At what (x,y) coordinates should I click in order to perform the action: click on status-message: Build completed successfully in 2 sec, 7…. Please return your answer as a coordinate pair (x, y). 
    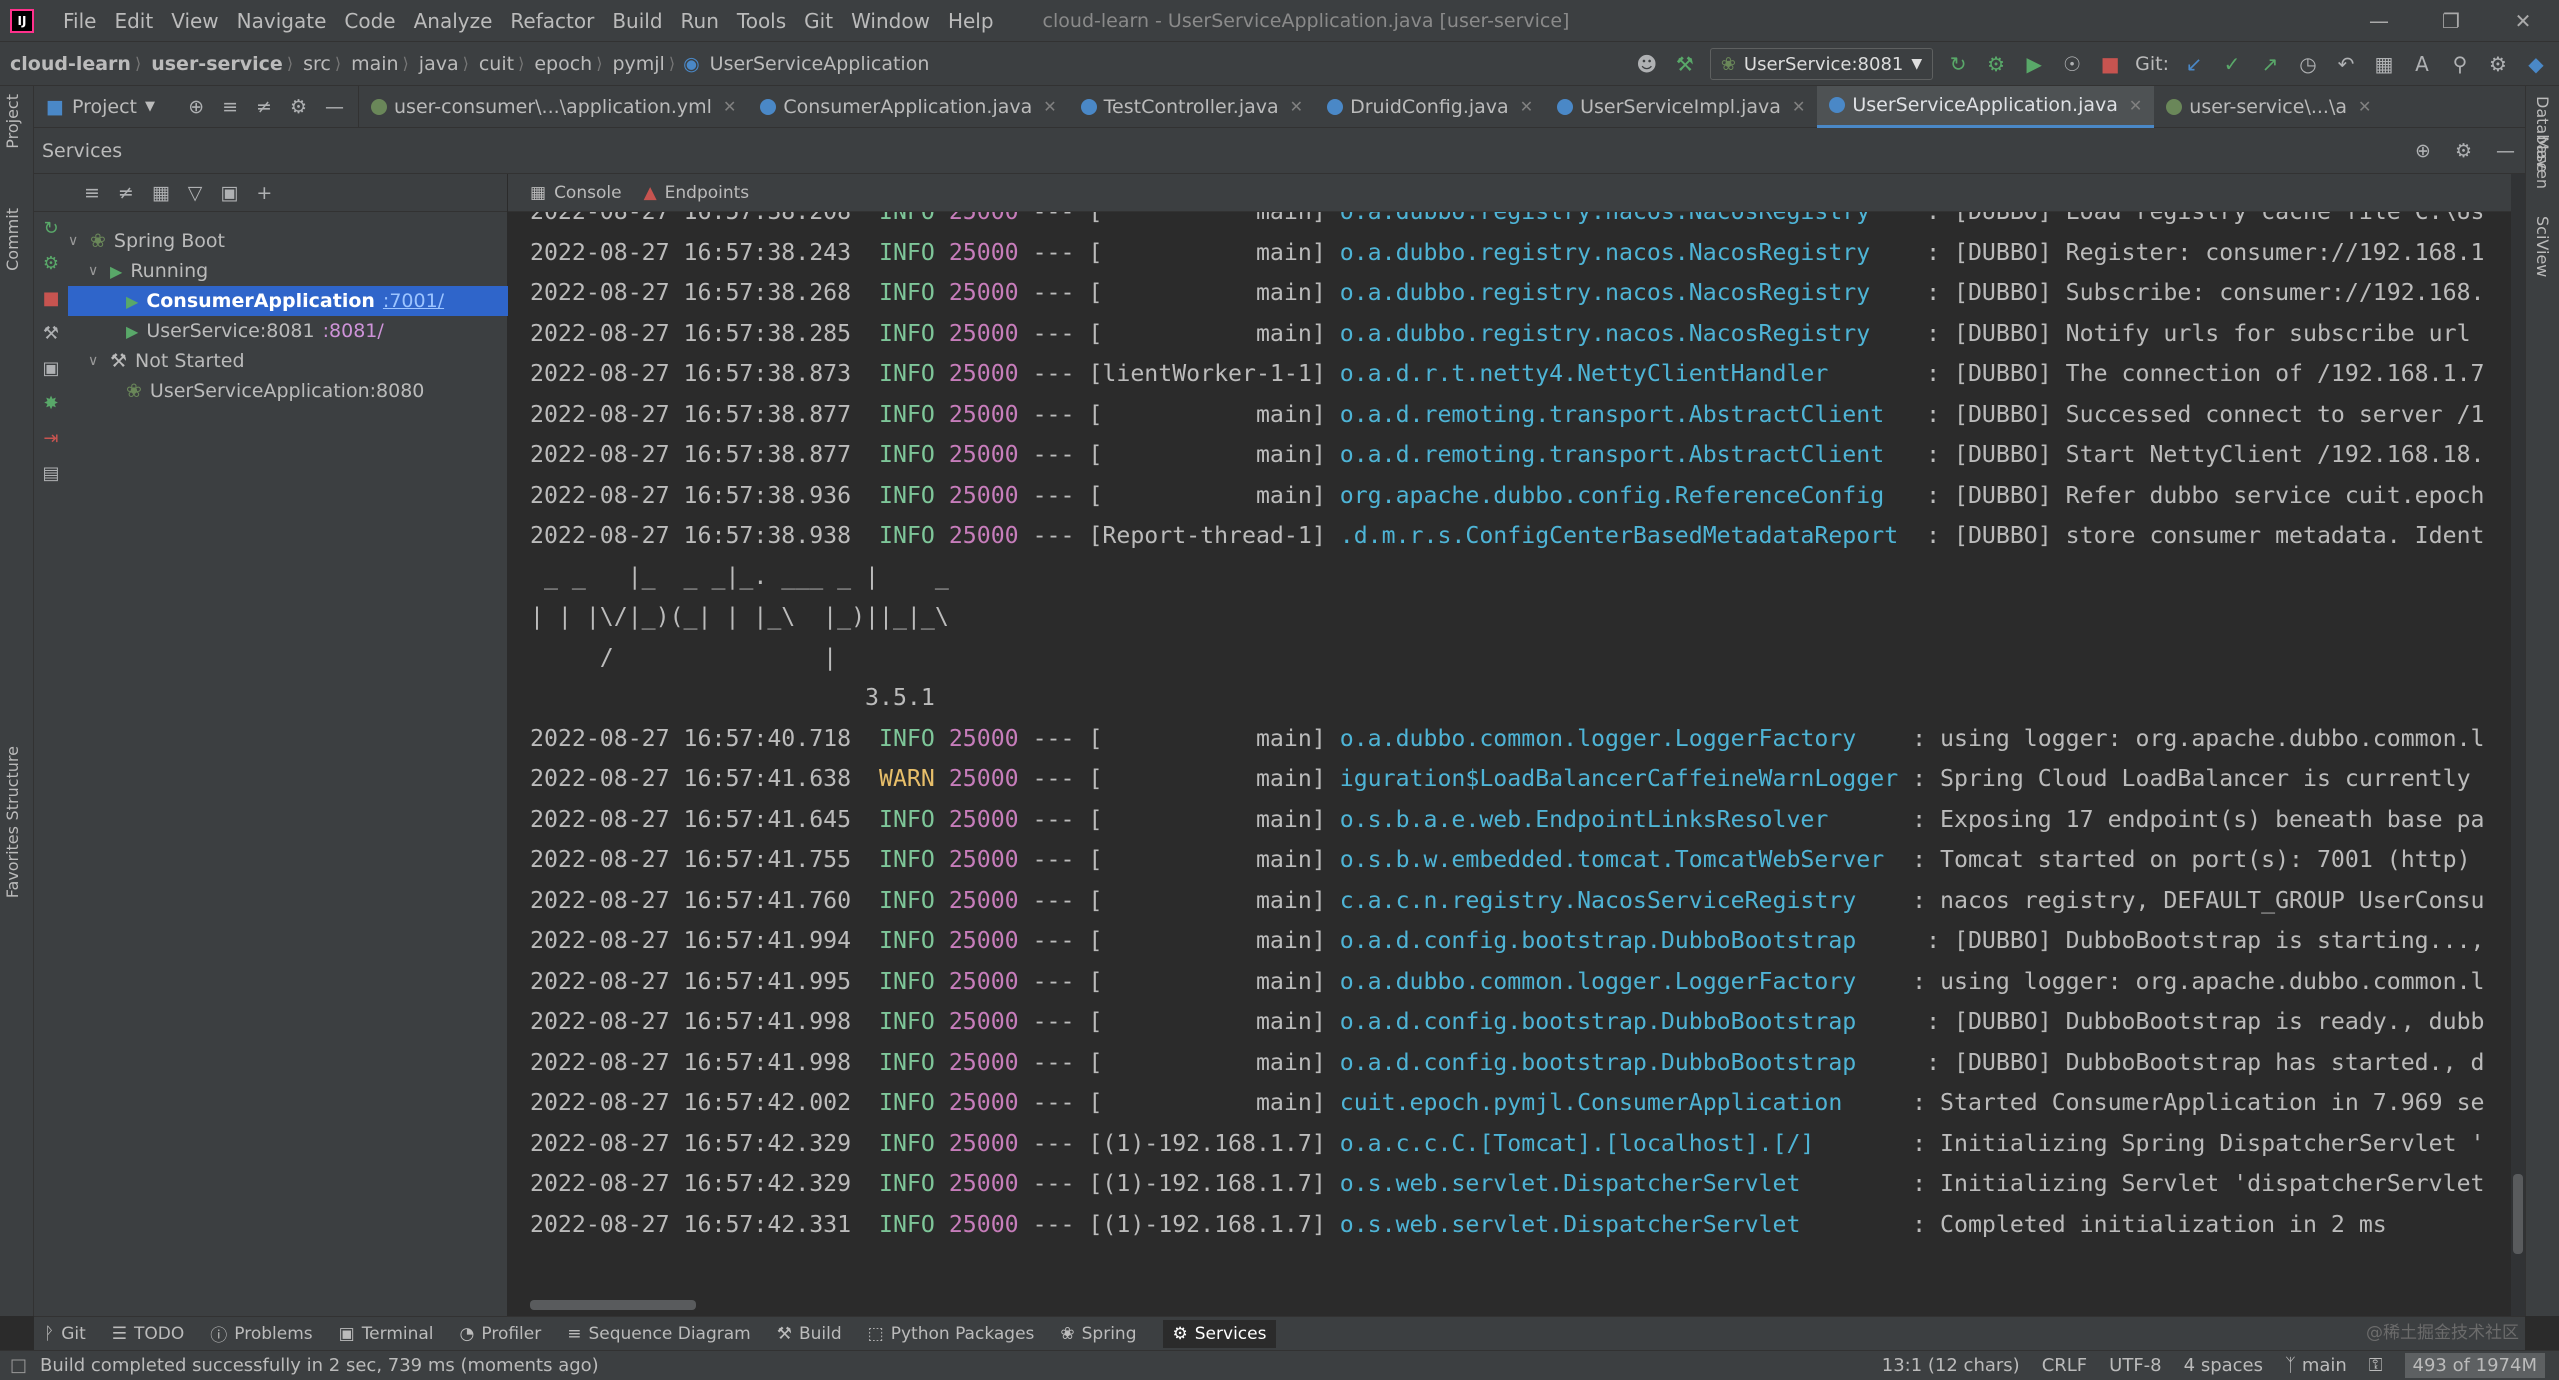
    Looking at the image, I should click on (299, 1365).